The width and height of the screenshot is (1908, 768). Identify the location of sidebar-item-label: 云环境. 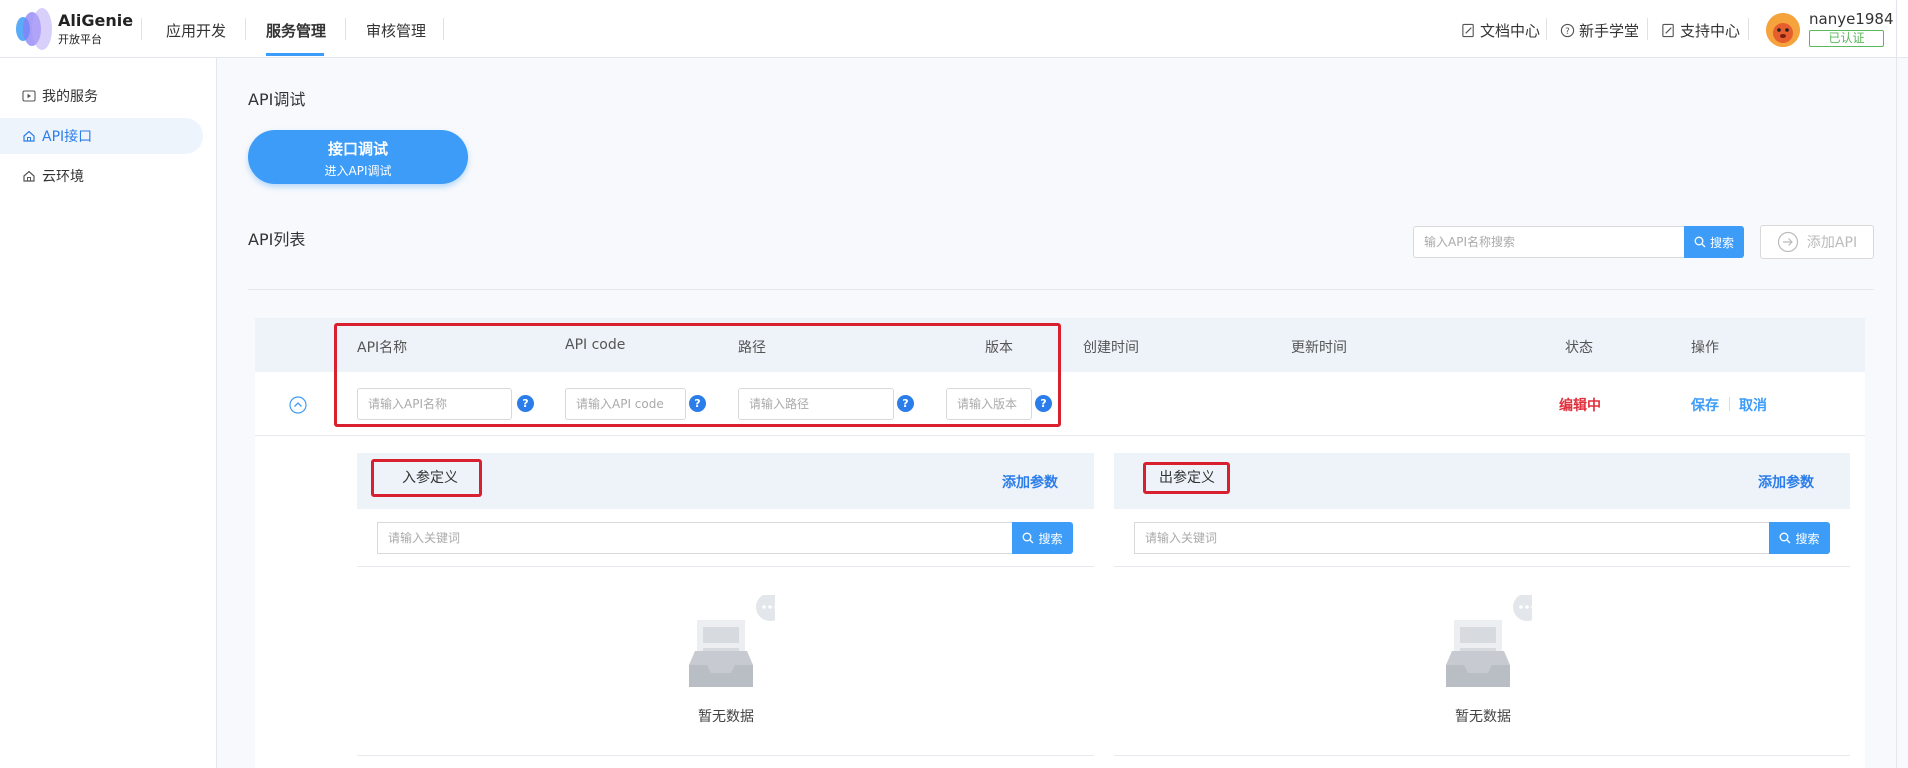
(63, 177).